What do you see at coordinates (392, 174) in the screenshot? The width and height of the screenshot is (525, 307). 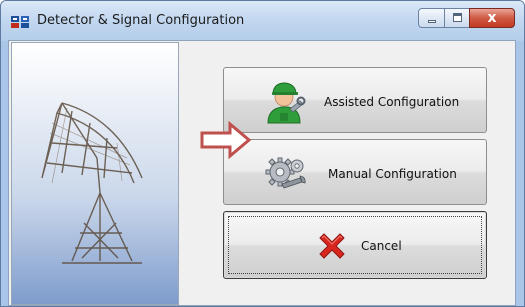 I see `manual-configuration-label: Manual Configuration` at bounding box center [392, 174].